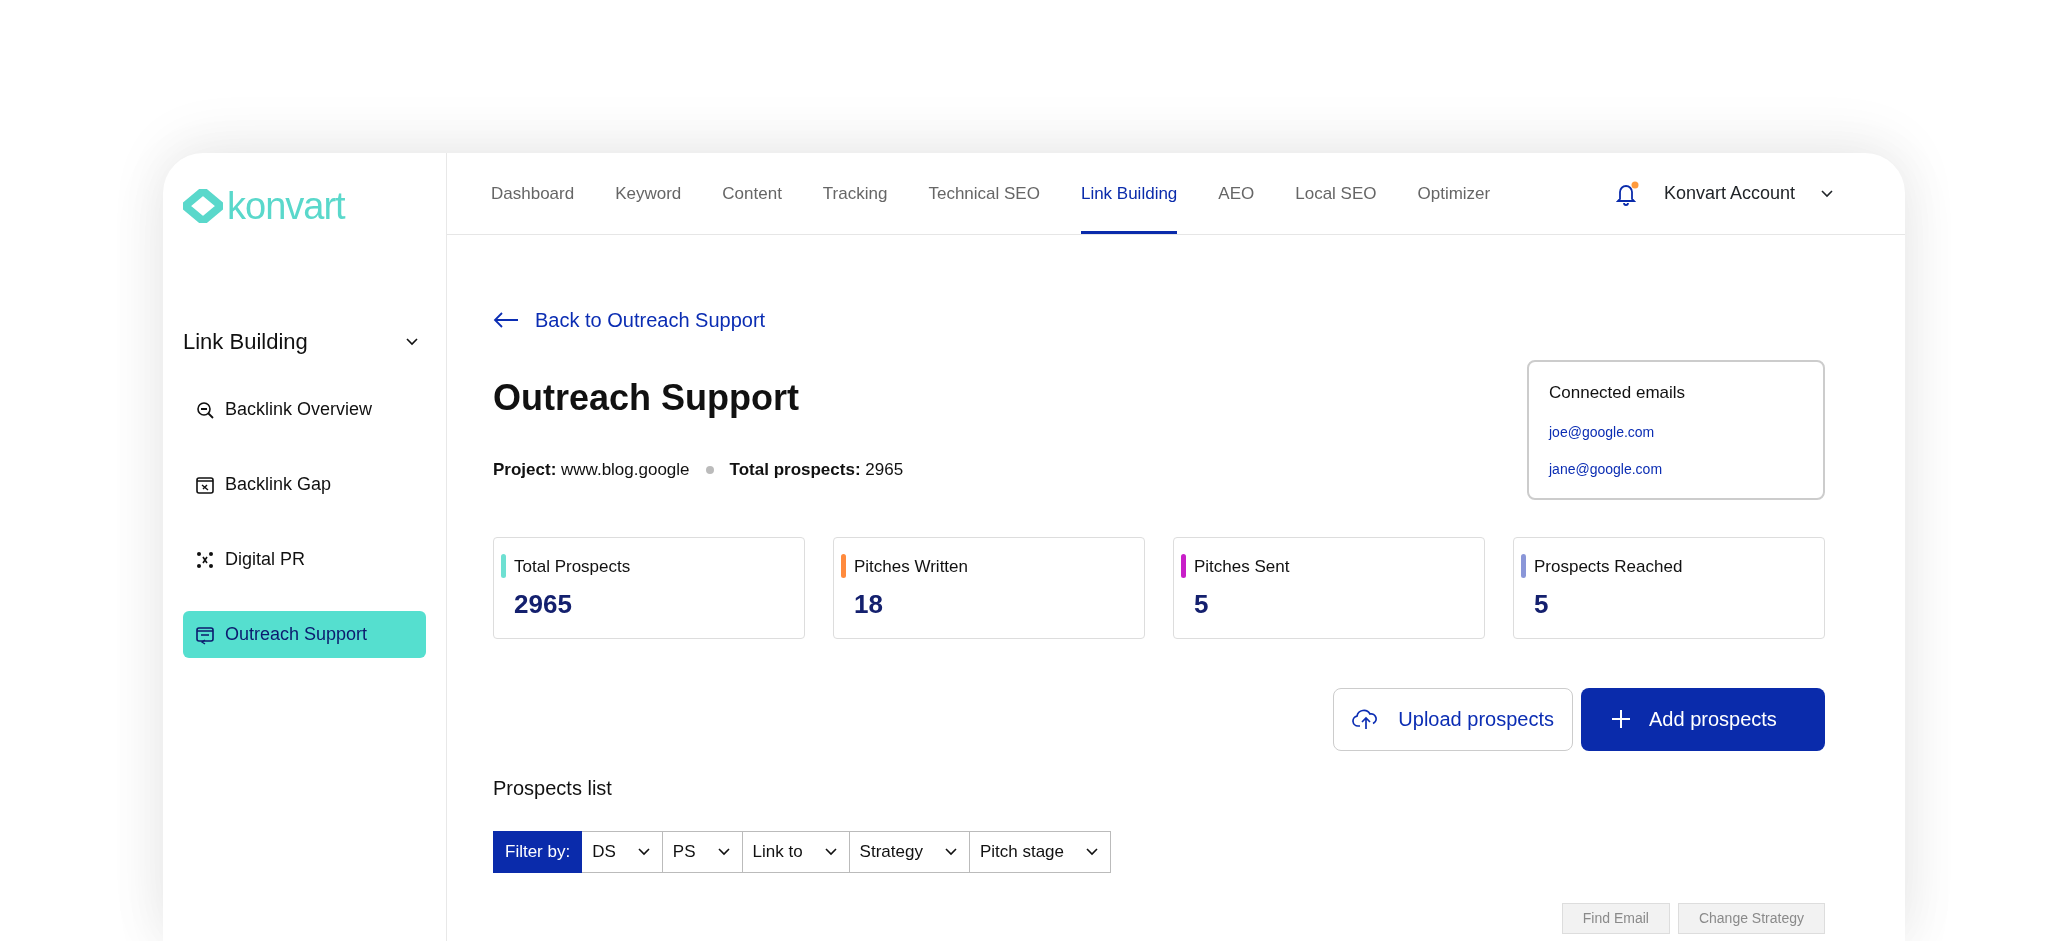  Describe the element at coordinates (1676, 469) in the screenshot. I see `email-link: jane@google.com` at that location.